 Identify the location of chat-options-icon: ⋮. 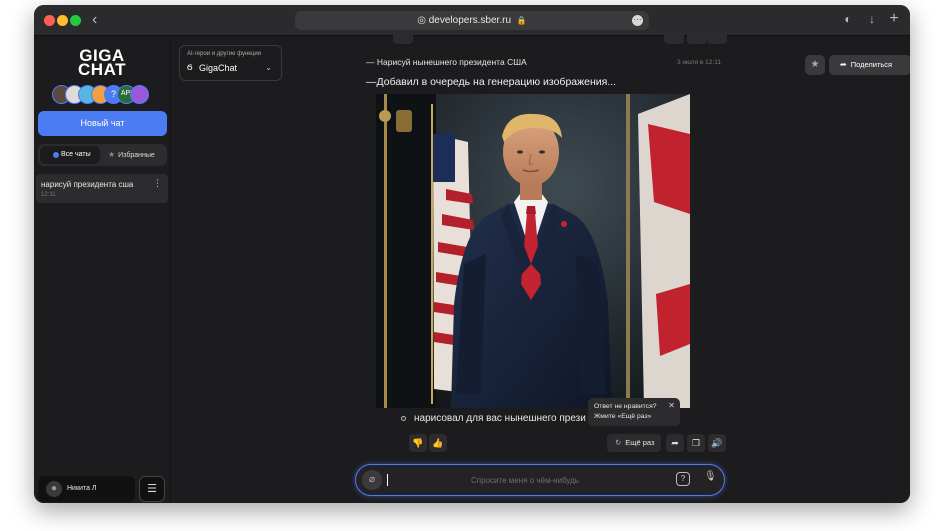
(157, 183).